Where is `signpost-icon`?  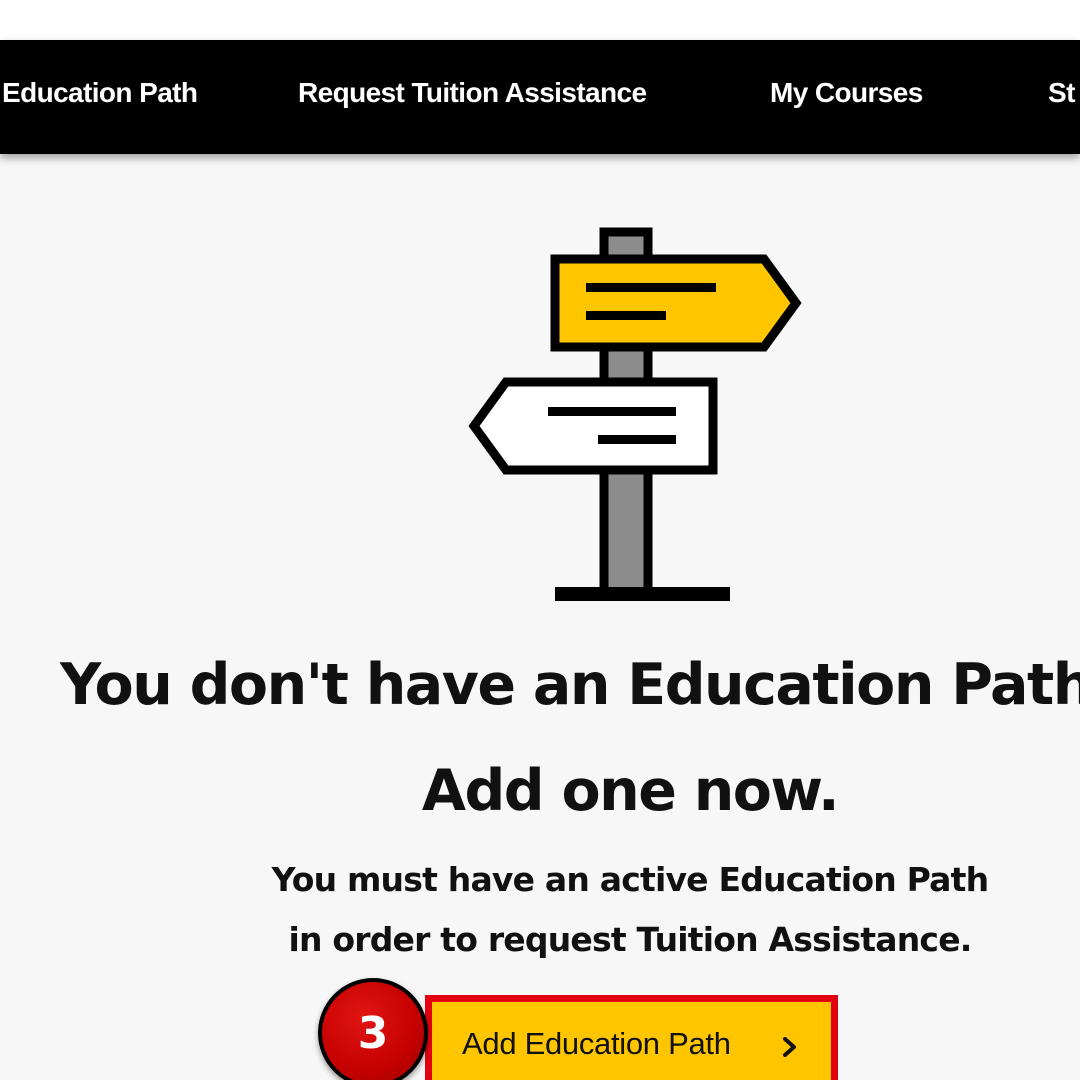 signpost-icon is located at coordinates (635, 414).